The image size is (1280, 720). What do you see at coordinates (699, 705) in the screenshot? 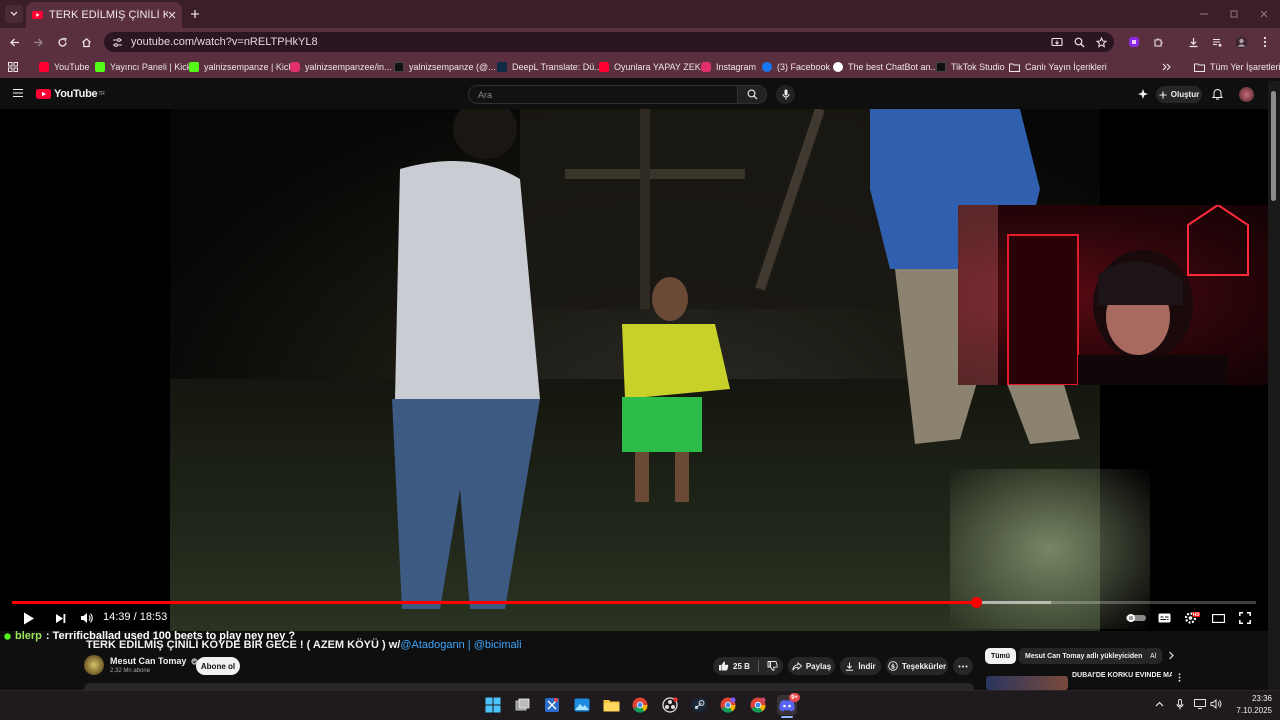
I see `taskbar-app-steam` at bounding box center [699, 705].